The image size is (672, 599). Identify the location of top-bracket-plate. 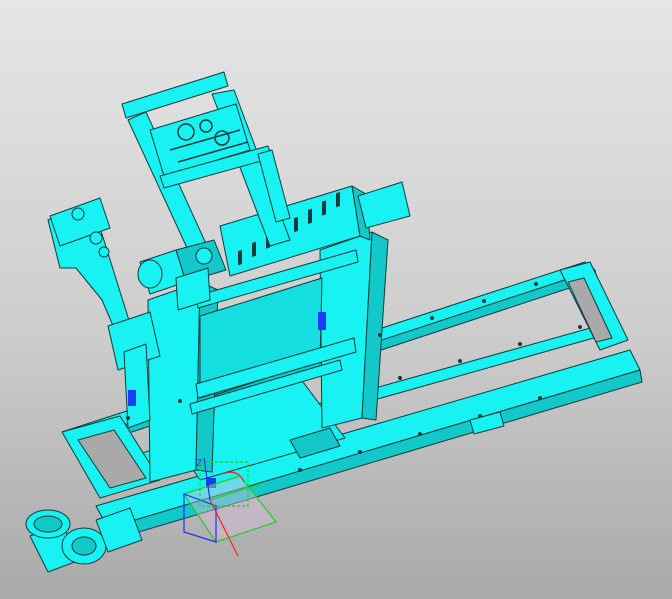
(384, 205).